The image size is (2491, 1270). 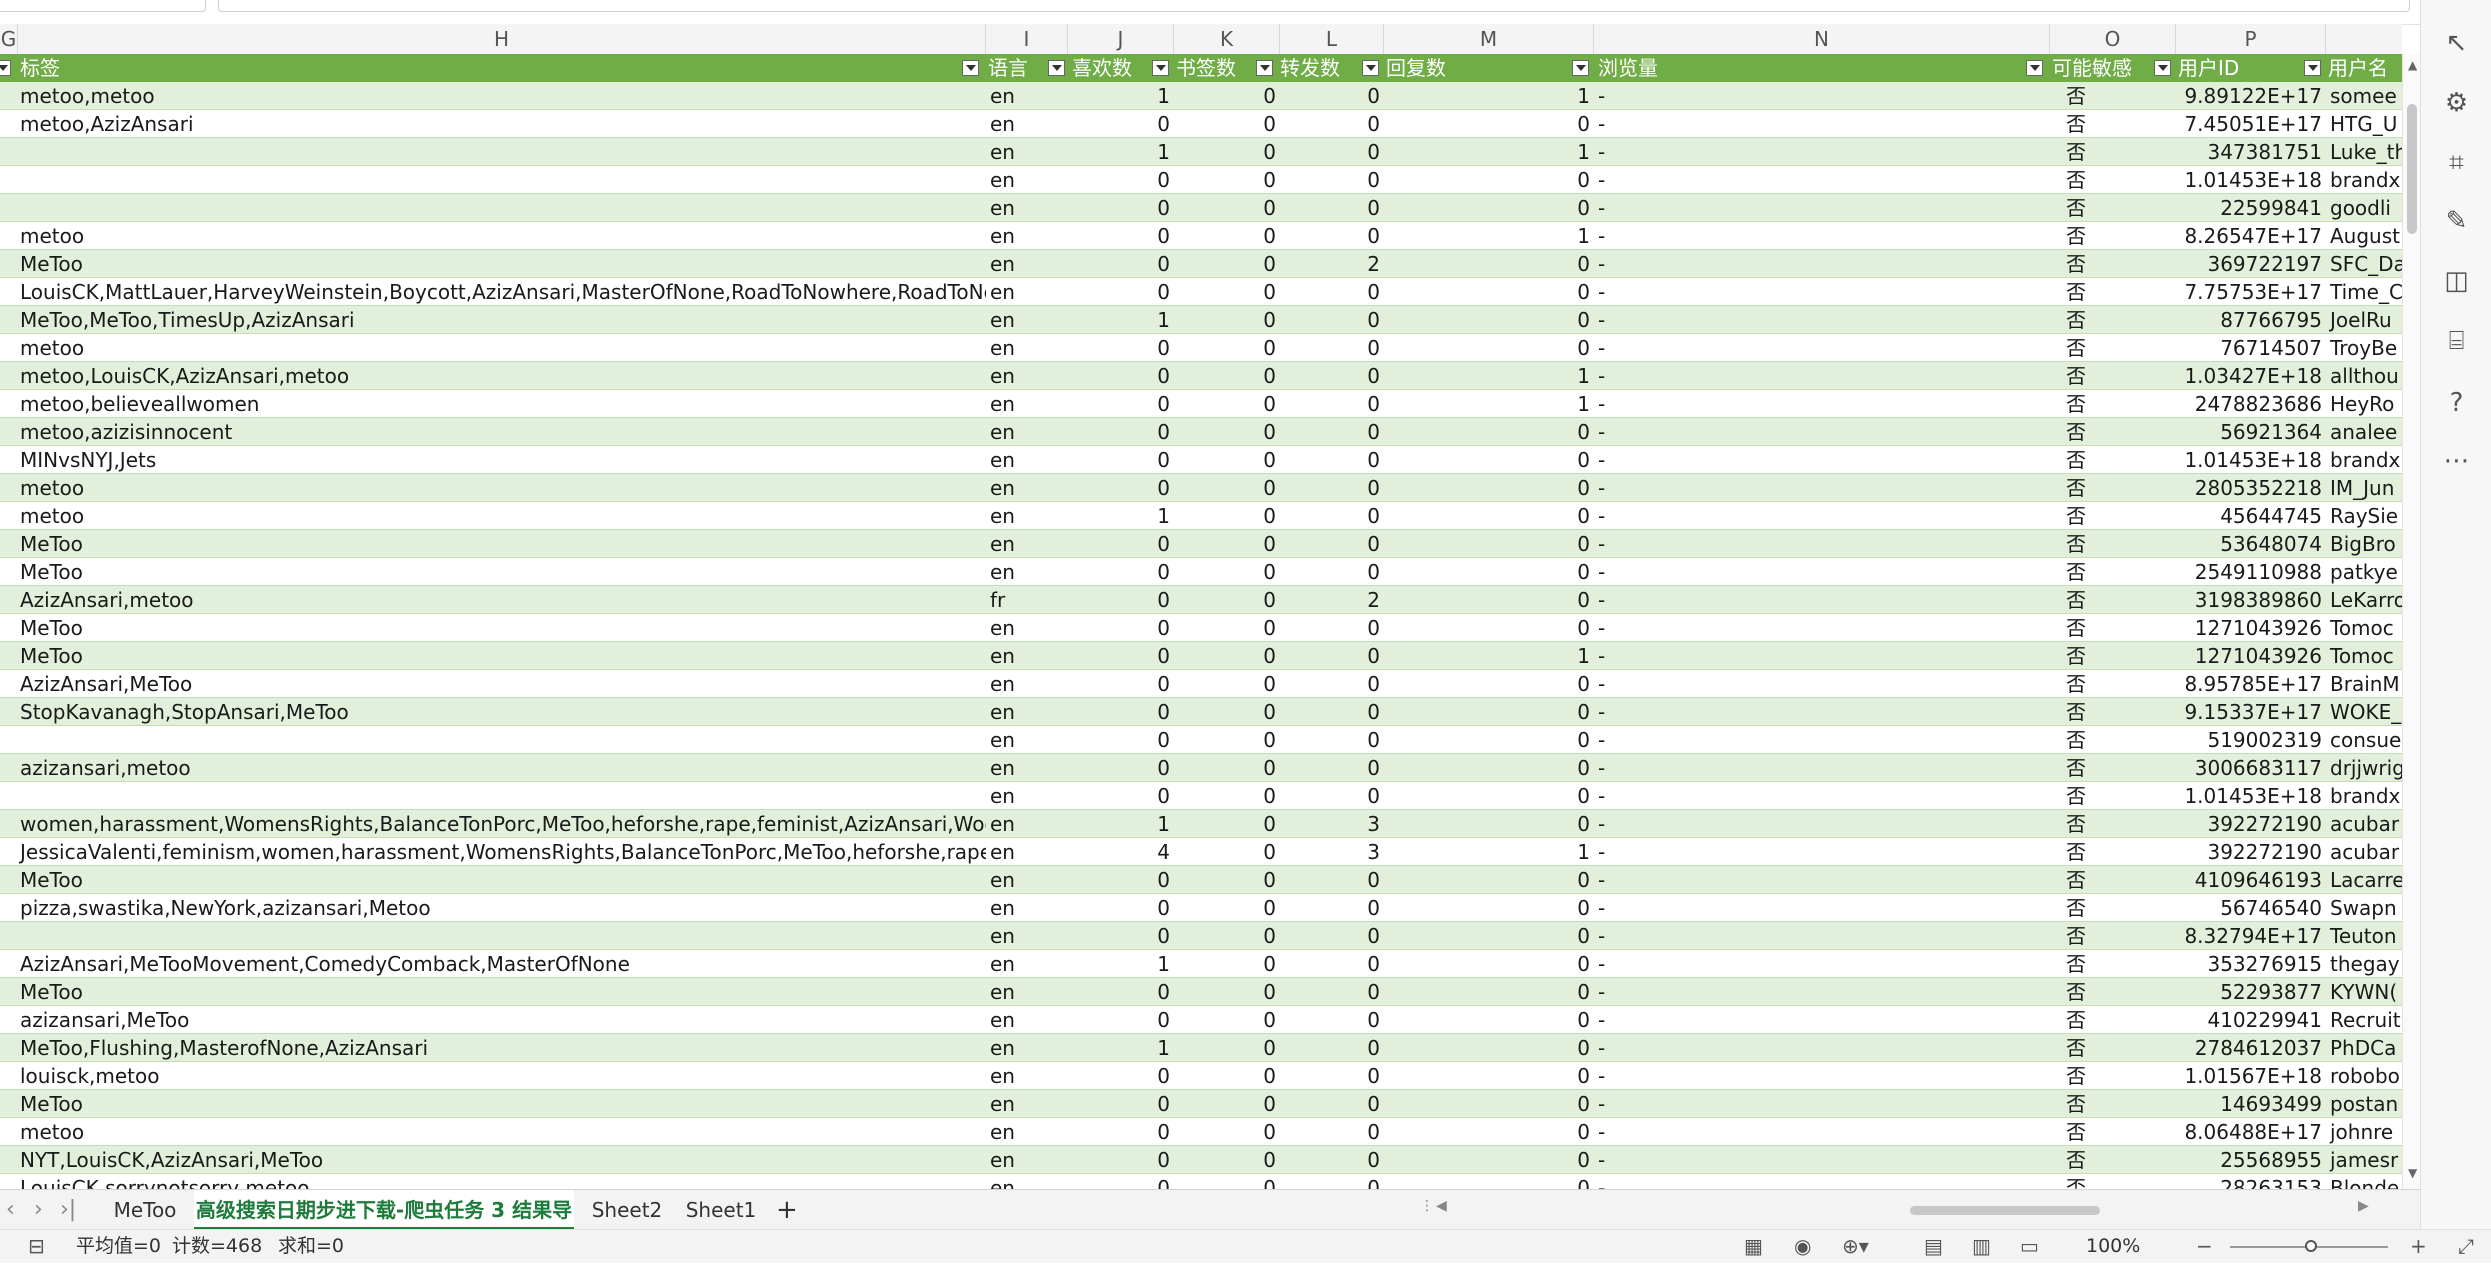 What do you see at coordinates (2364, 1020) in the screenshot?
I see `cell-username: Recruit` at bounding box center [2364, 1020].